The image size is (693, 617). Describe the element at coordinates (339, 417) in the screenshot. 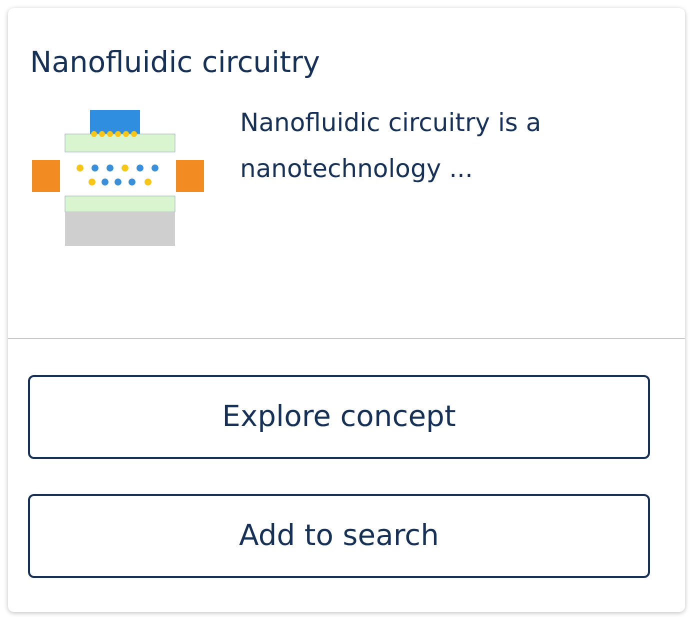

I see `action-button: Explore concept` at that location.